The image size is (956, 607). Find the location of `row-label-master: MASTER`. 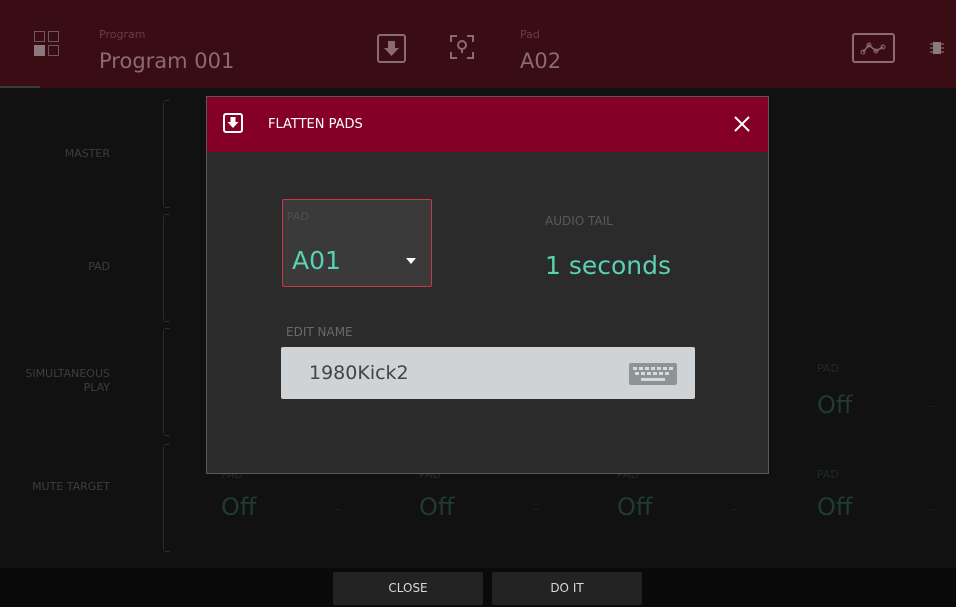

row-label-master: MASTER is located at coordinates (87, 153).